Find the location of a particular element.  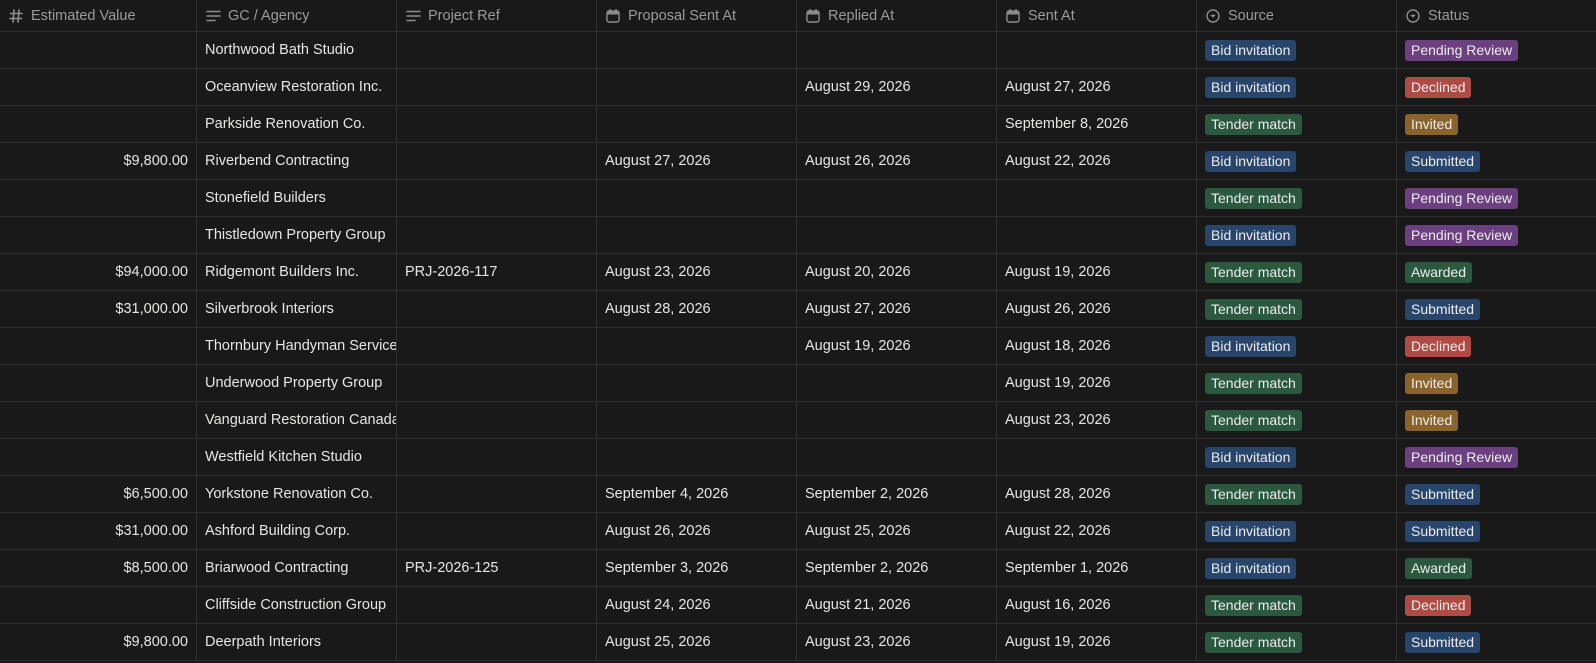

agency-cell: Briarwood Contracting is located at coordinates (297, 568).